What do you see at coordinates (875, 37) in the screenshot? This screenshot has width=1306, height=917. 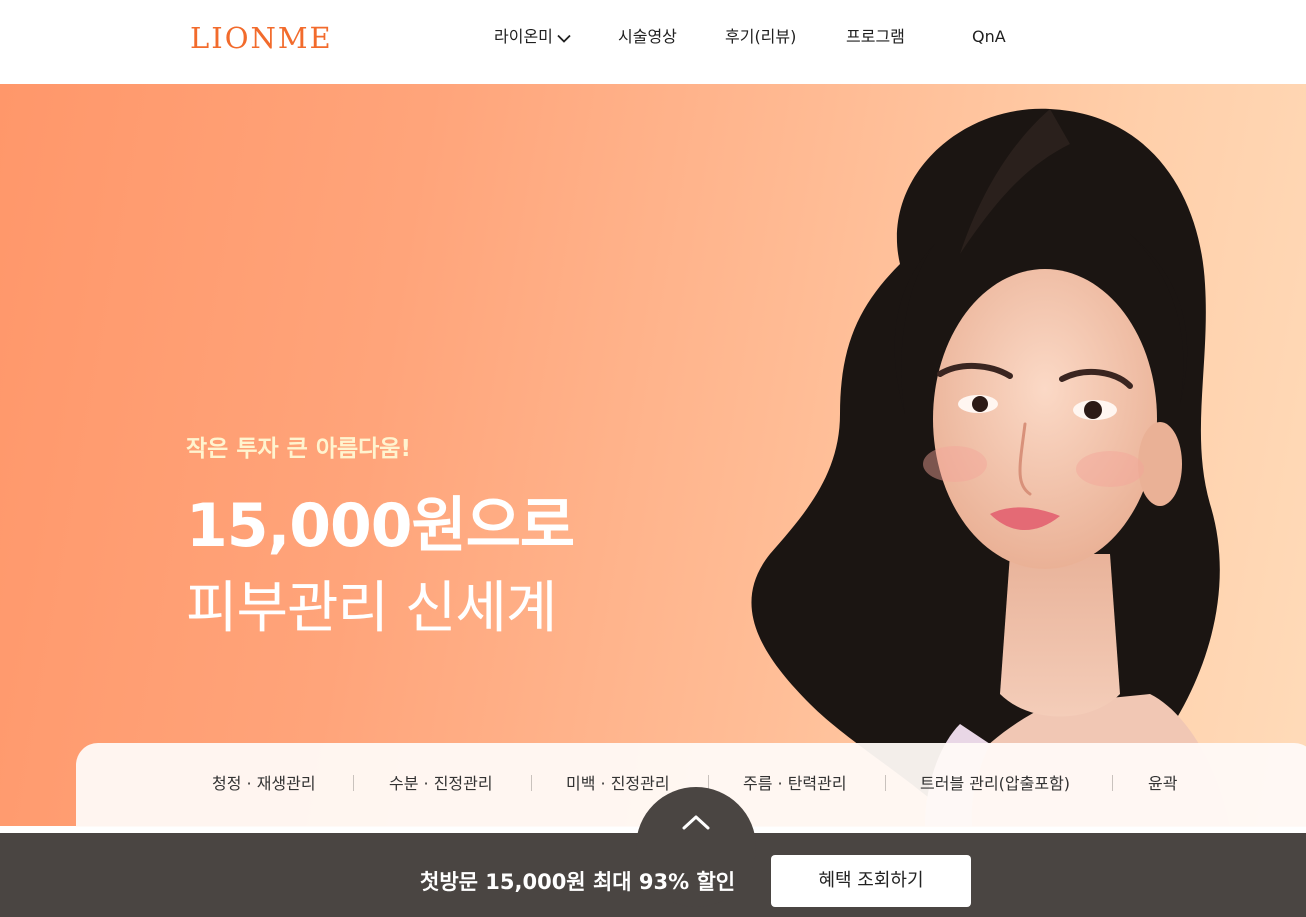 I see `nav-item-programs: 프로그램` at bounding box center [875, 37].